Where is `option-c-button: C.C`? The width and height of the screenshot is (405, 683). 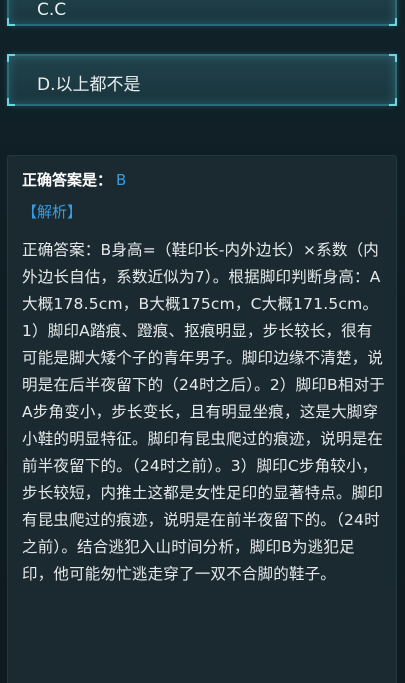 option-c-button: C.C is located at coordinates (202, 13).